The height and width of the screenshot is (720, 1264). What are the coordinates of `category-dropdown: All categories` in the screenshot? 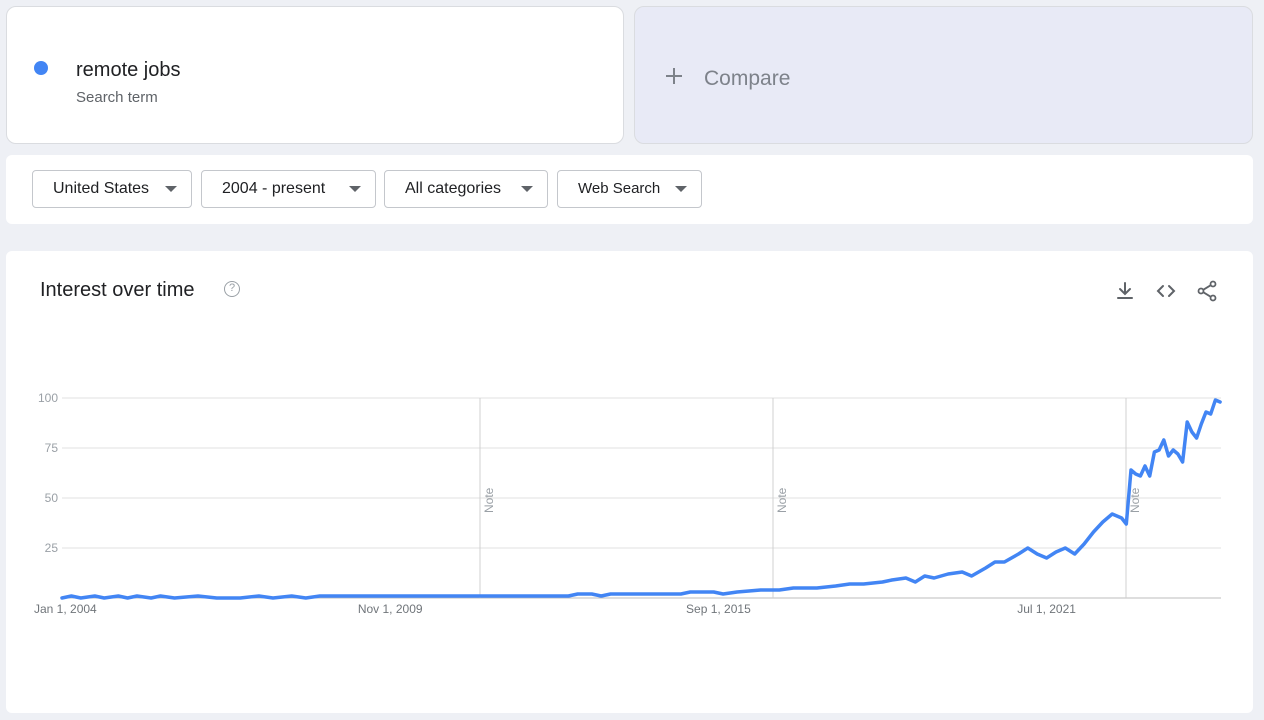 It's located at (466, 189).